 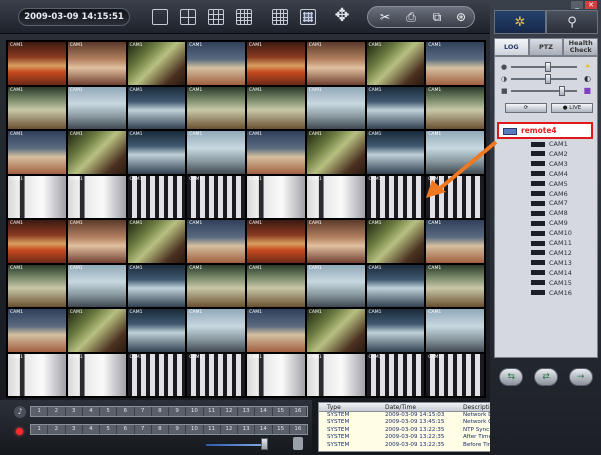 I want to click on layout-4x4-button, so click(x=244, y=17).